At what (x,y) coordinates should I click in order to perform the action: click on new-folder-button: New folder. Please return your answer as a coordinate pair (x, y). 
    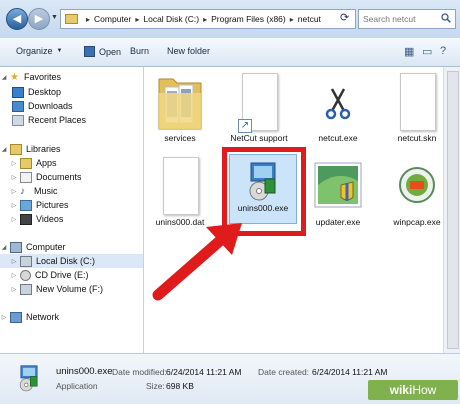
    Looking at the image, I should click on (188, 51).